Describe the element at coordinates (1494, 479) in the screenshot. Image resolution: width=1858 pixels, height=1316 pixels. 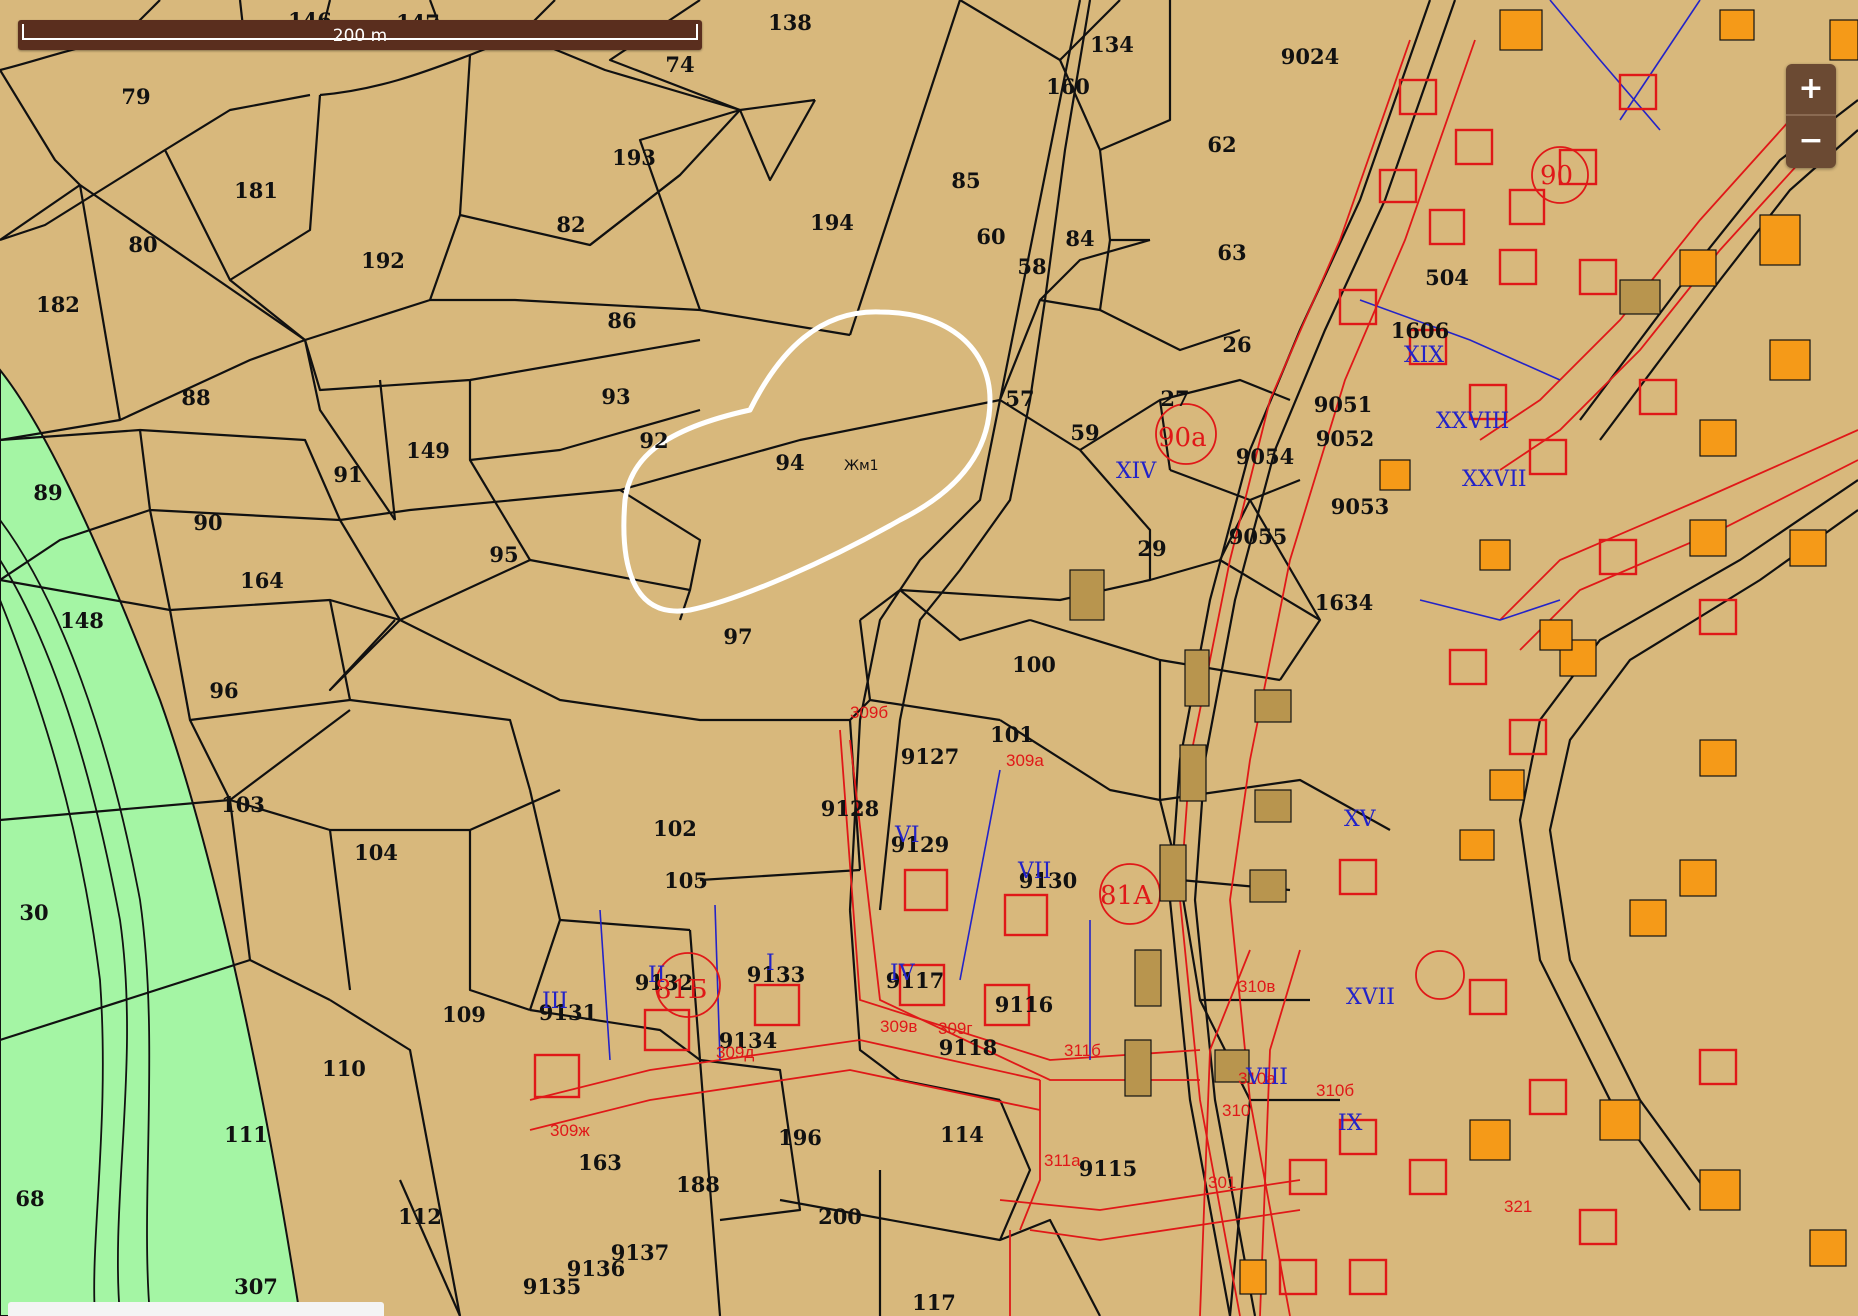
I see `blue-label-xxvii: XXVII` at that location.